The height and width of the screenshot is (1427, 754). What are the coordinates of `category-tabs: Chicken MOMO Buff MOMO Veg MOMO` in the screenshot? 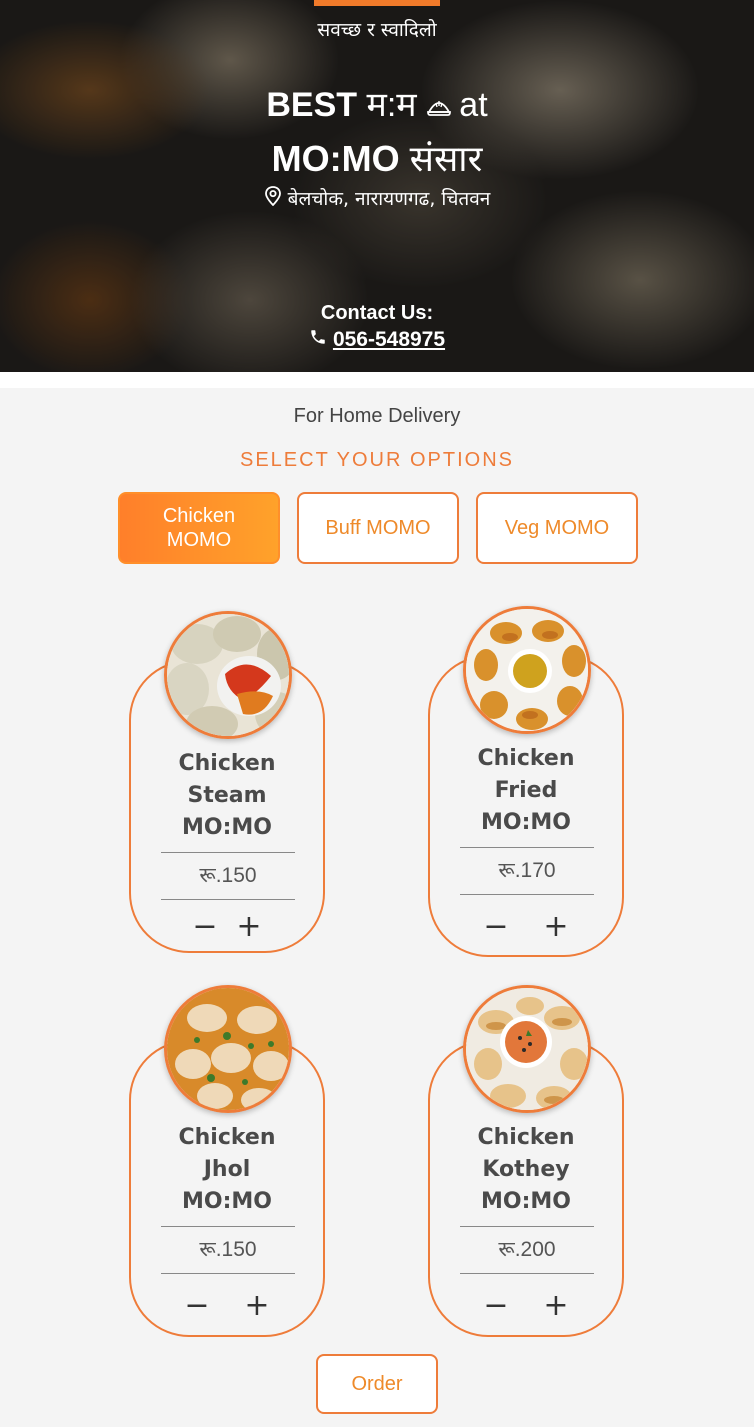 It's located at (378, 528).